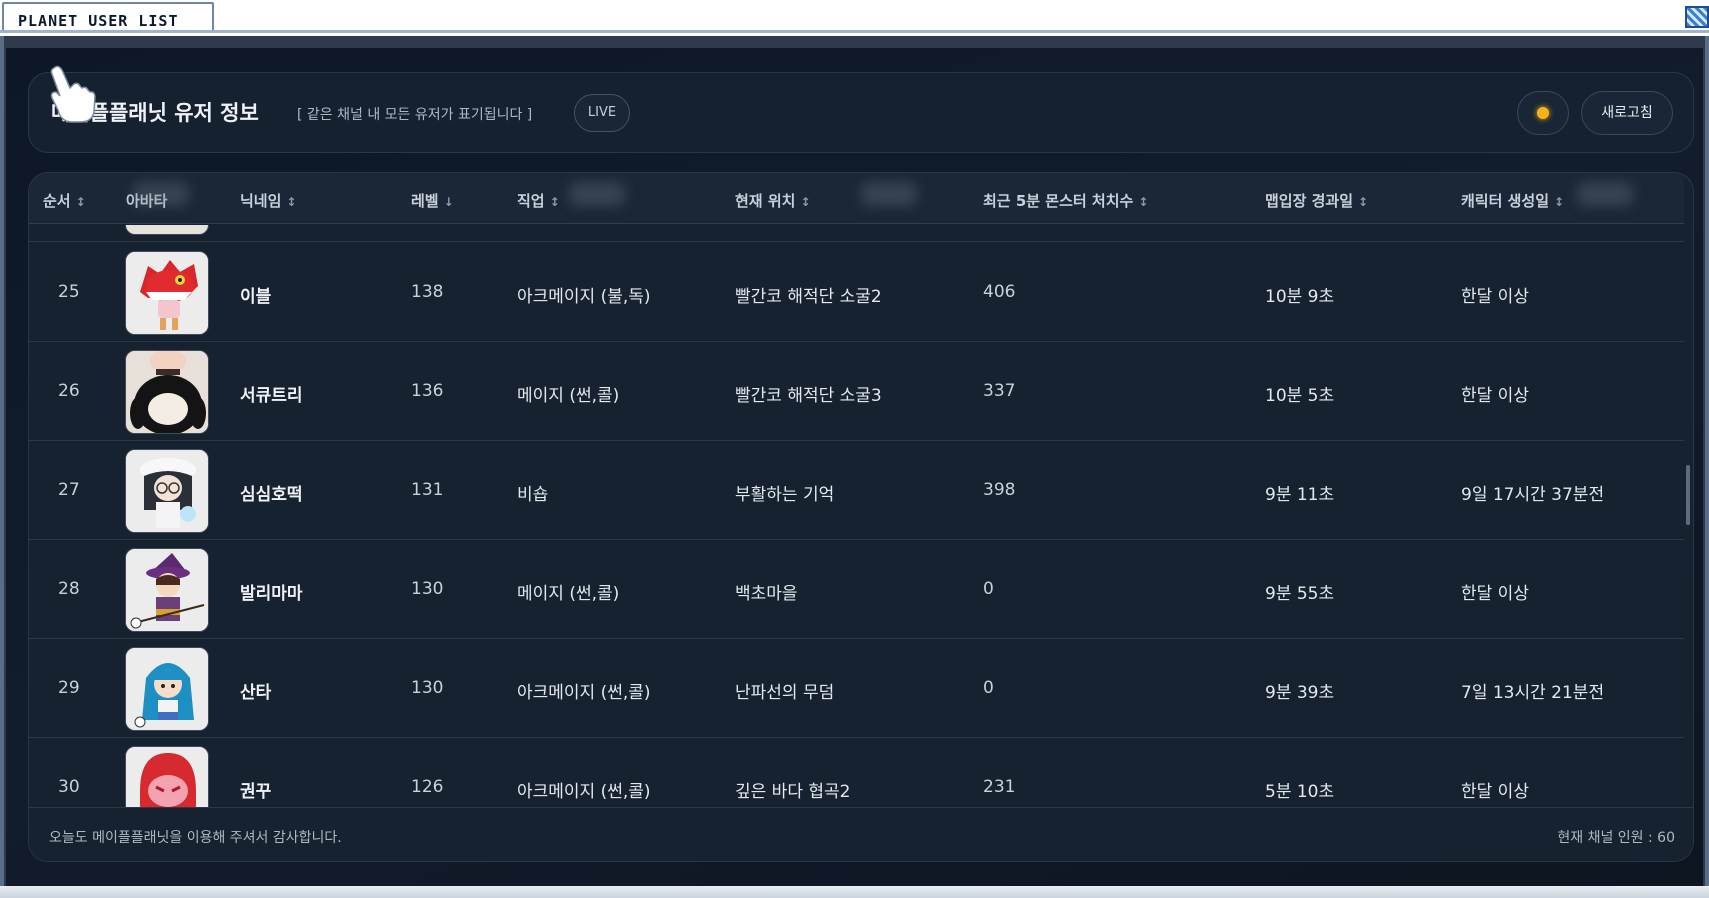 The height and width of the screenshot is (898, 1709). What do you see at coordinates (427, 490) in the screenshot?
I see `row-level: 131` at bounding box center [427, 490].